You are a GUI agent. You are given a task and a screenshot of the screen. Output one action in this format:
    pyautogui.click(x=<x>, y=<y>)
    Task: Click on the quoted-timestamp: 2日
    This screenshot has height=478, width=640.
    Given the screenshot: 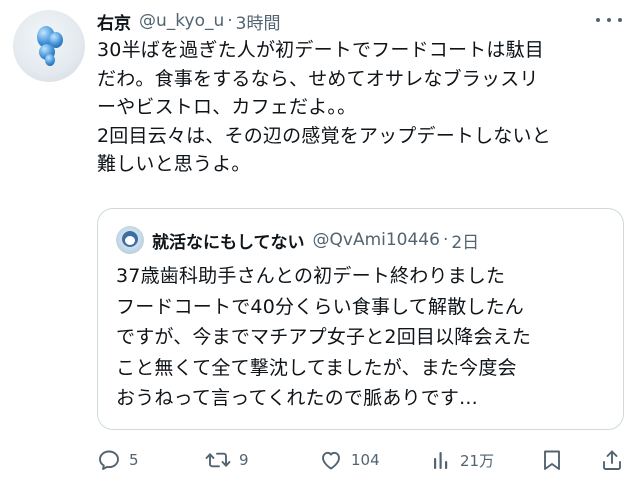 What is the action you would take?
    pyautogui.click(x=465, y=242)
    